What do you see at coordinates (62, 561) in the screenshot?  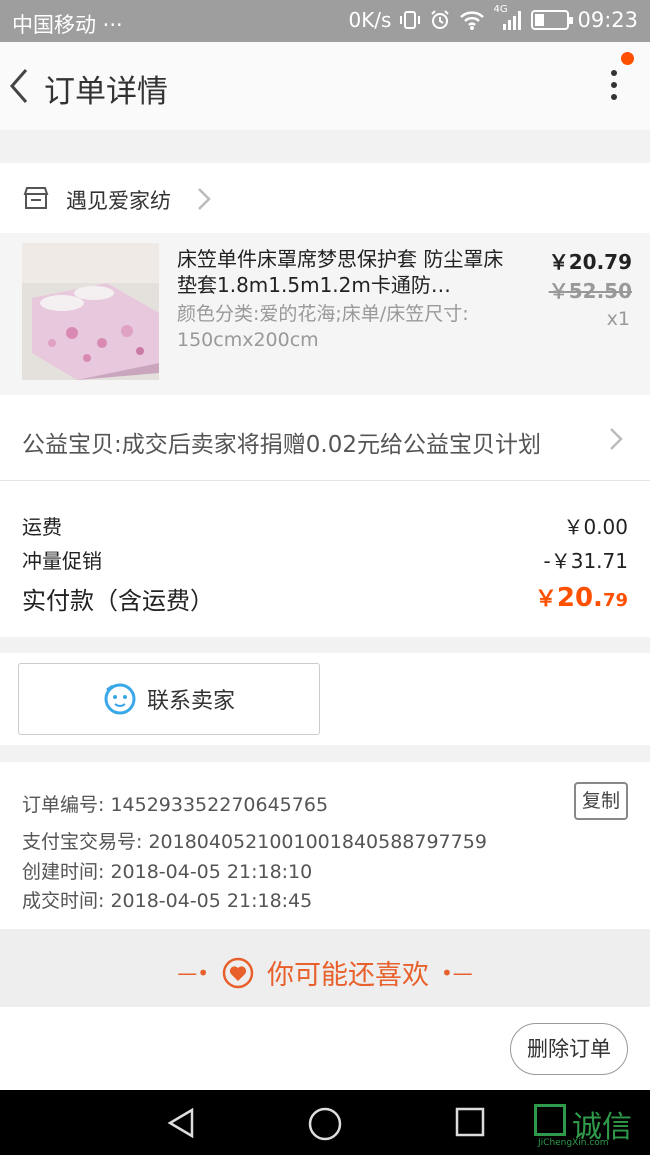 I see `promo-label: 冲量促销` at bounding box center [62, 561].